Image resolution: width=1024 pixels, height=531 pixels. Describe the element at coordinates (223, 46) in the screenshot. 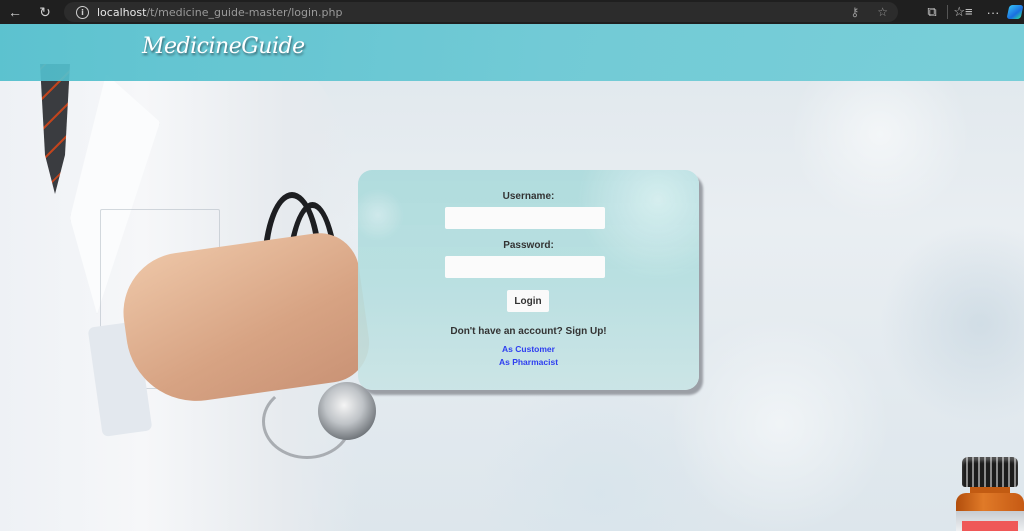

I see `site-logo: MedicineGuide` at that location.